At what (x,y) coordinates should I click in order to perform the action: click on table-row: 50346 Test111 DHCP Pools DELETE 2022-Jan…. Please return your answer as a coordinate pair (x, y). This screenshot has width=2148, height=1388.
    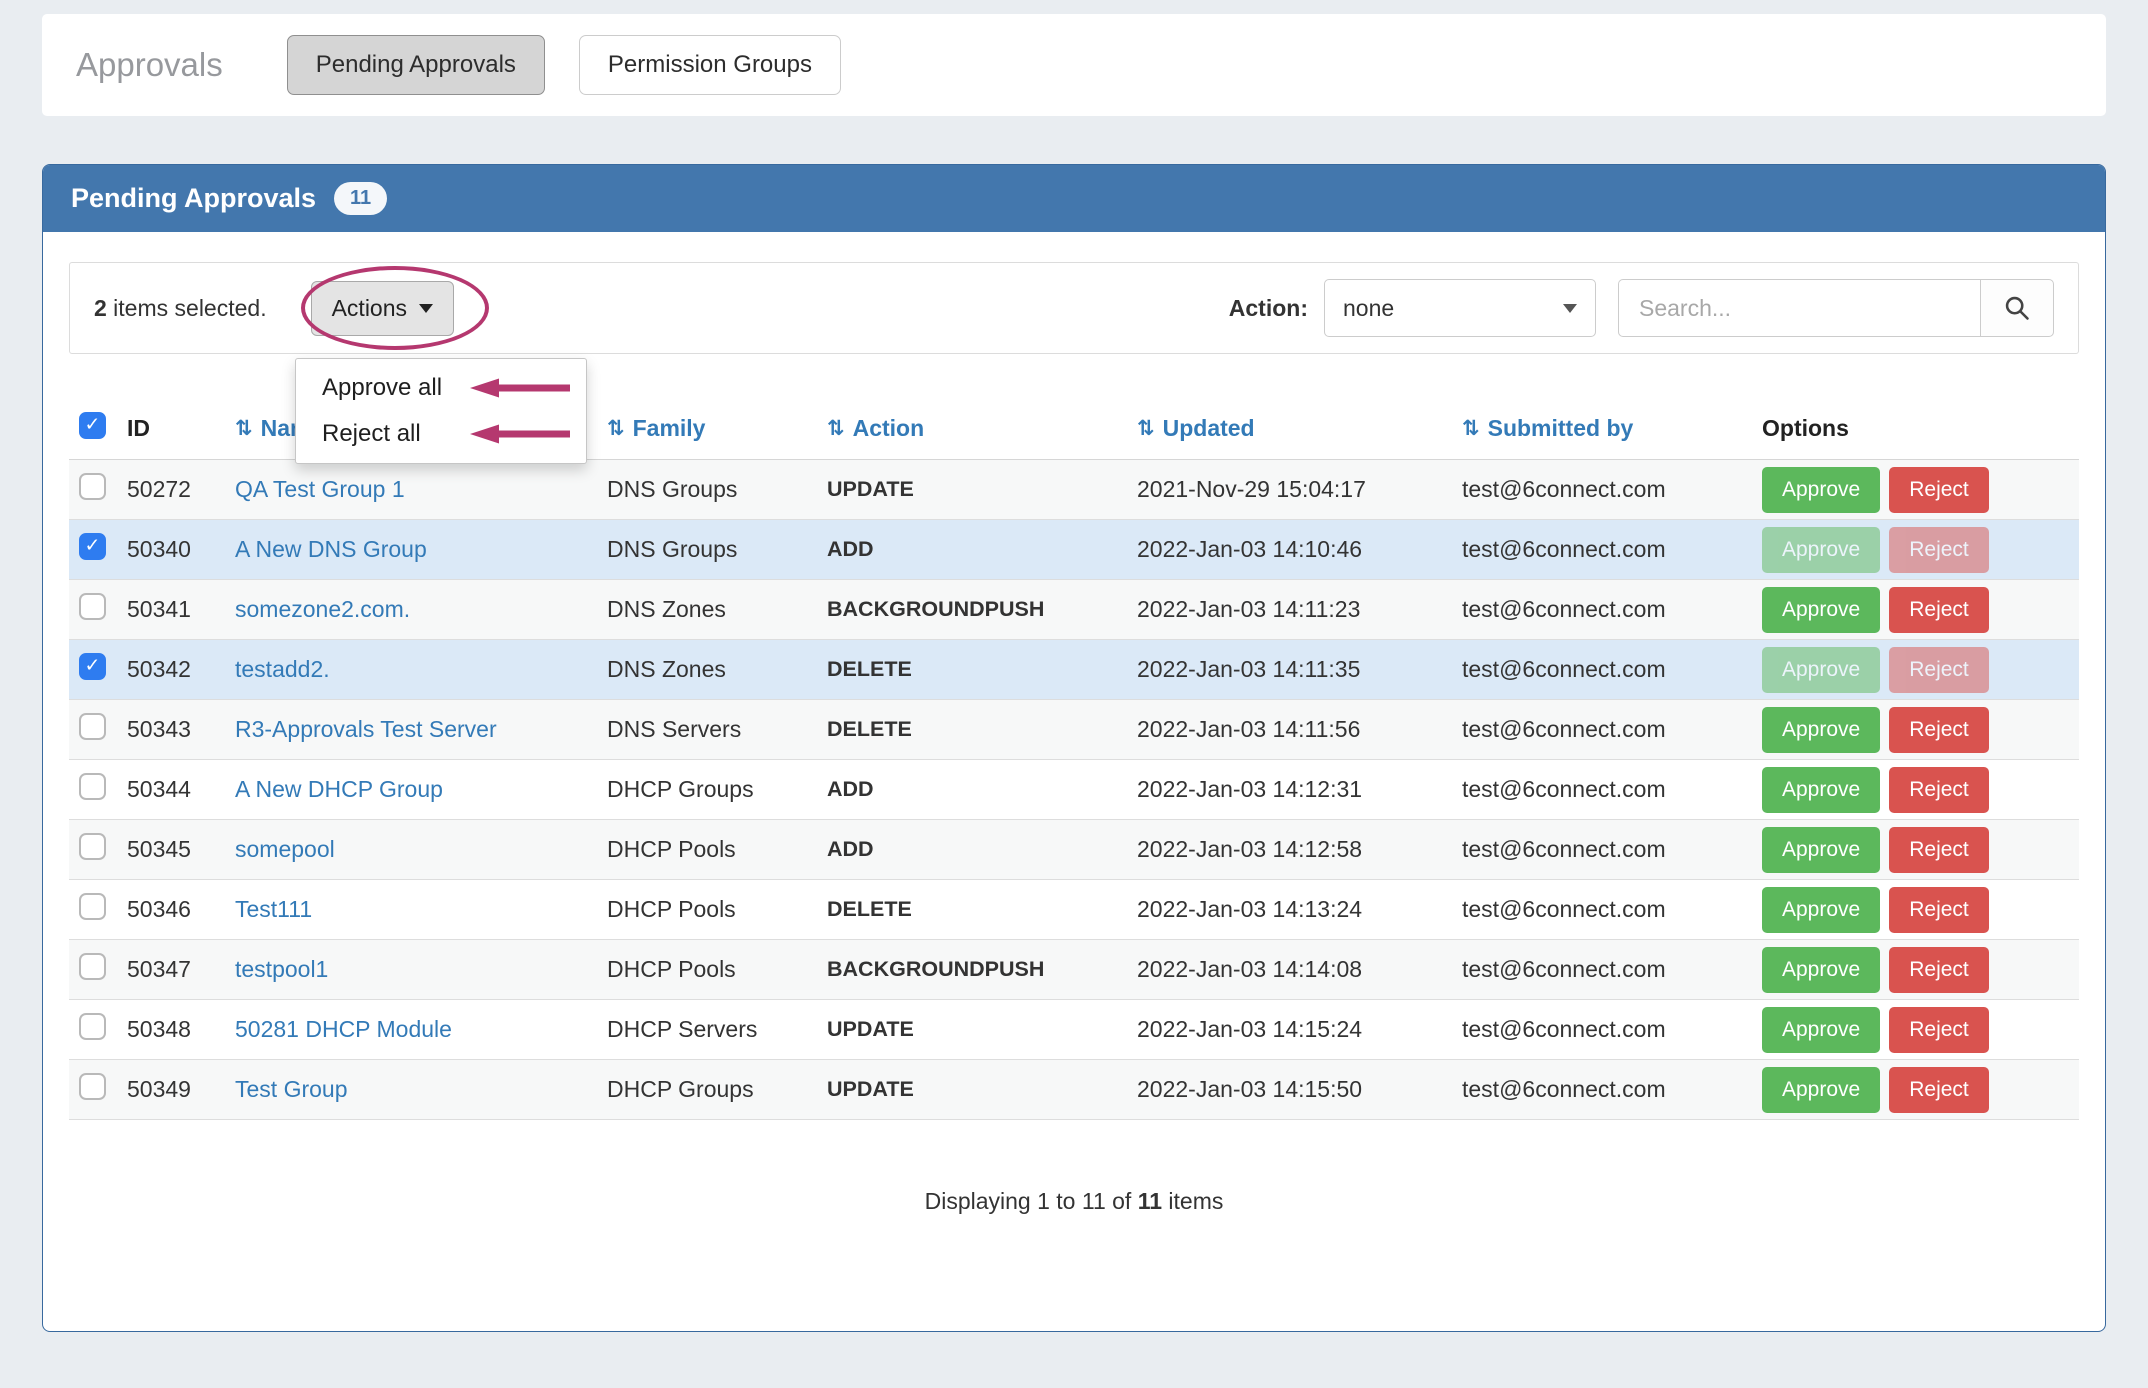
    Looking at the image, I should click on (1074, 910).